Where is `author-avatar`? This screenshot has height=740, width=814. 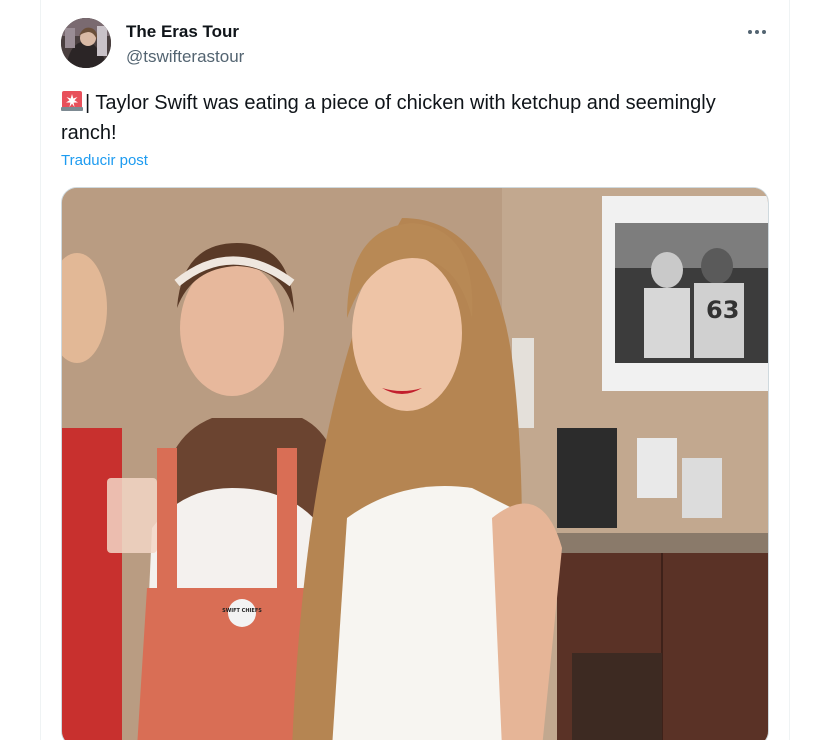
author-avatar is located at coordinates (86, 43).